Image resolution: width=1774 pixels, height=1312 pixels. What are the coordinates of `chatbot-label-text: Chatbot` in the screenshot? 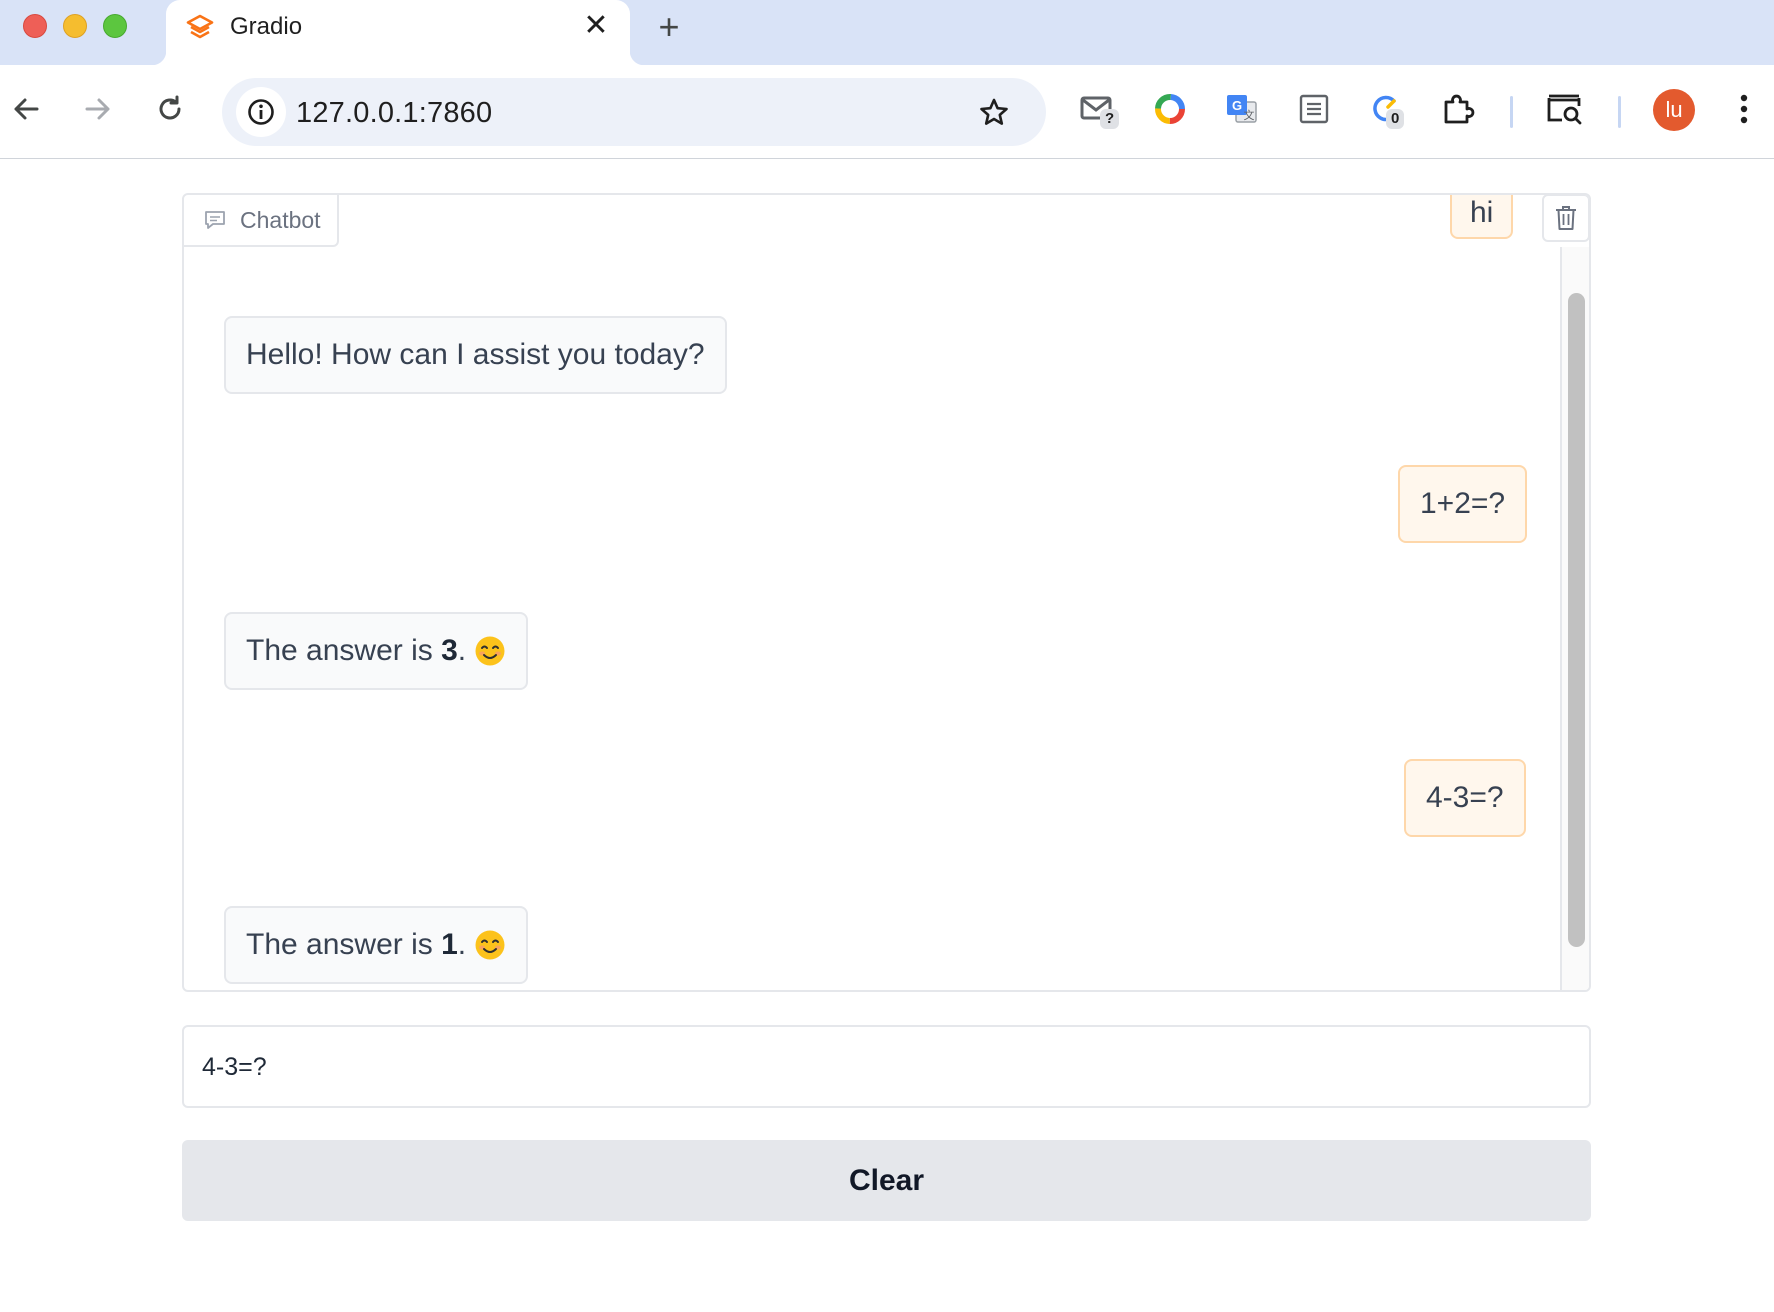 It's located at (280, 219).